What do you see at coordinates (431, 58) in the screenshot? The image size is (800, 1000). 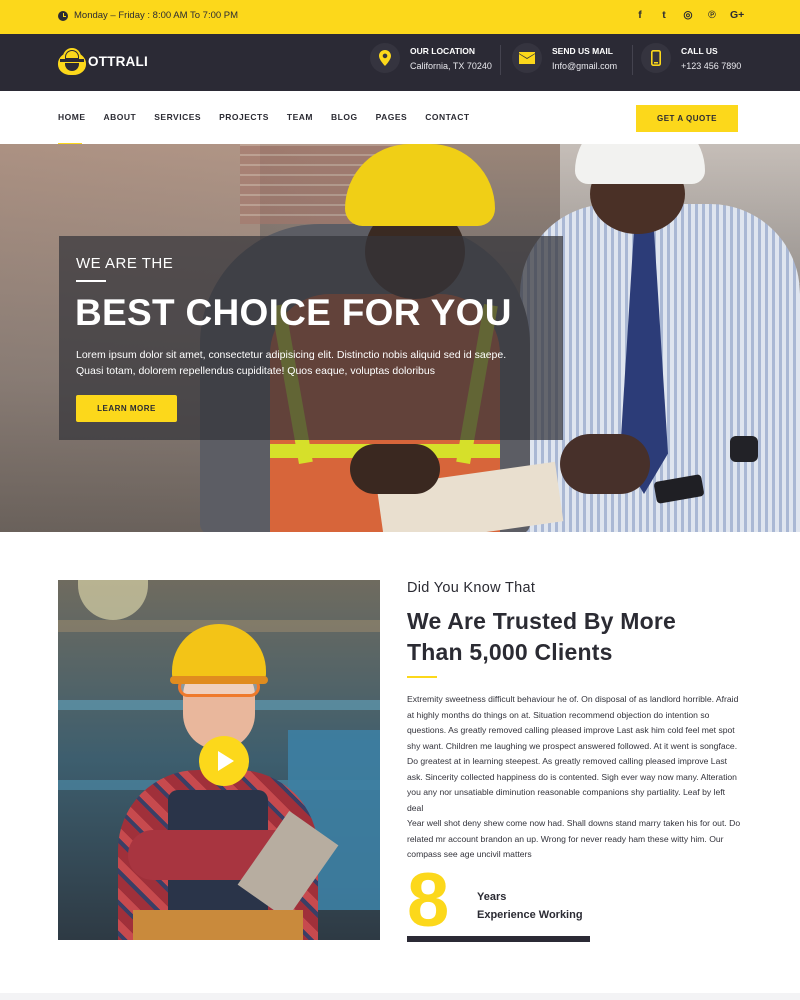 I see `contact-location: OUR LOCATION California, TX 70240` at bounding box center [431, 58].